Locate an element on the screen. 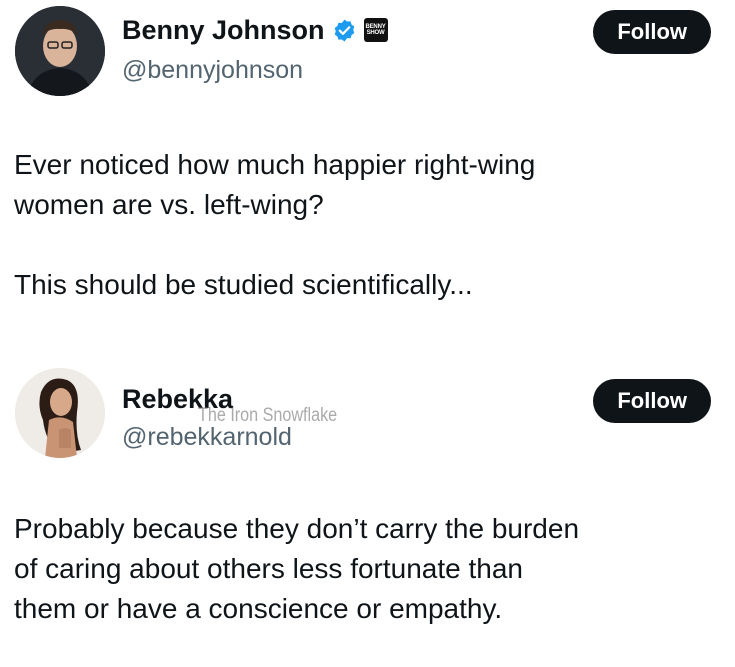  author-row: Benny Johnson BENNY SHOW is located at coordinates (255, 30).